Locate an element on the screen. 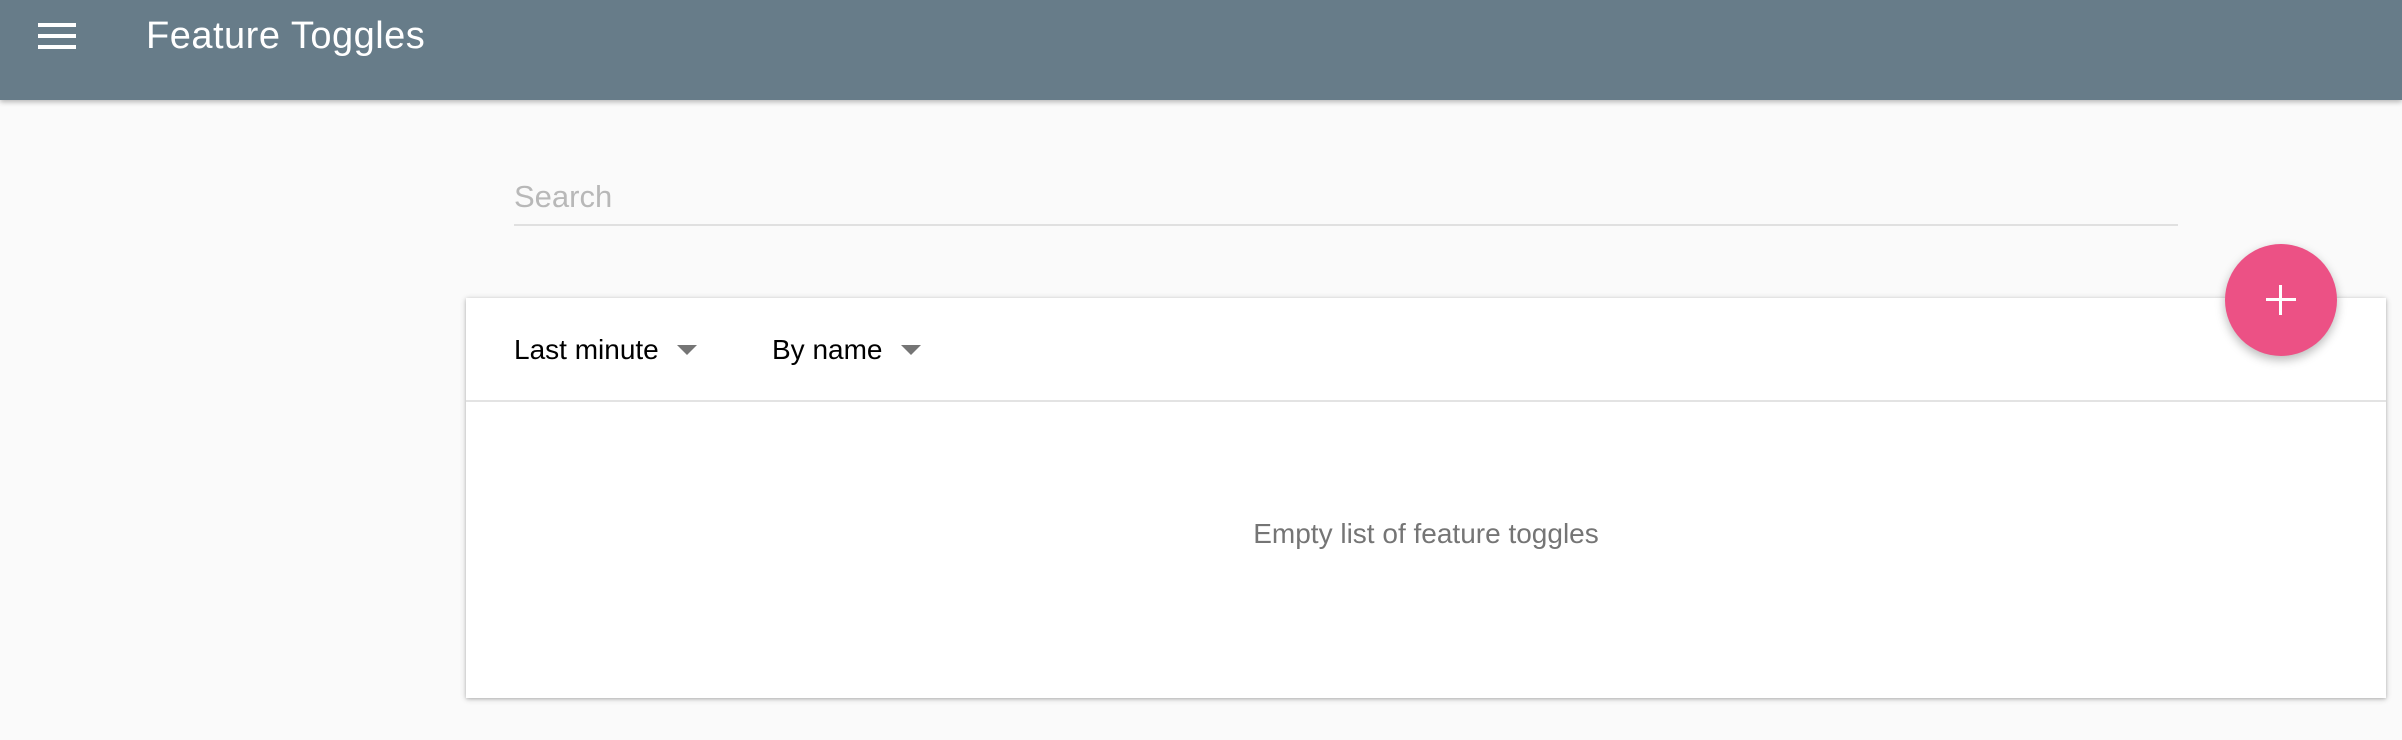 Image resolution: width=2402 pixels, height=740 pixels. add-feature-toggle-button is located at coordinates (2281, 300).